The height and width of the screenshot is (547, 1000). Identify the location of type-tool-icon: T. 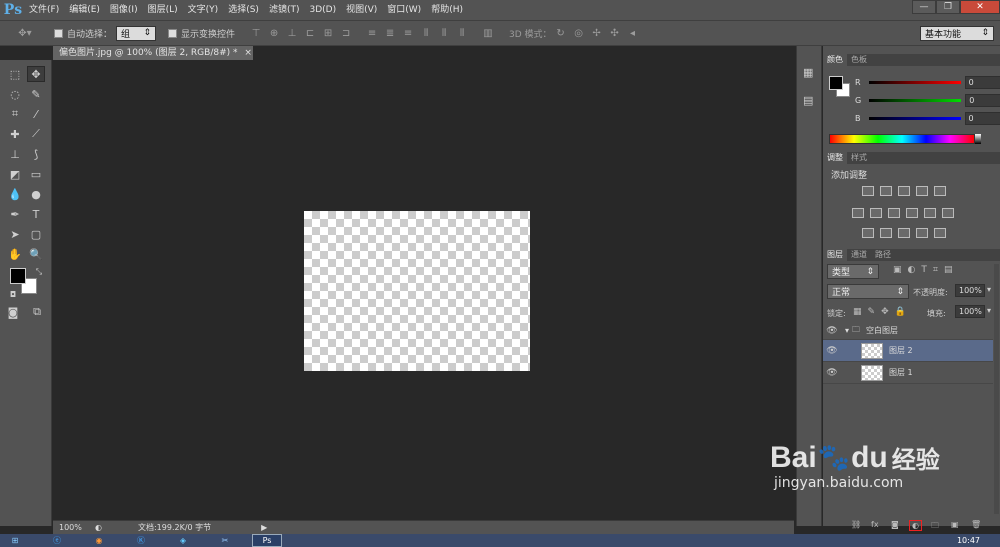
(36, 214).